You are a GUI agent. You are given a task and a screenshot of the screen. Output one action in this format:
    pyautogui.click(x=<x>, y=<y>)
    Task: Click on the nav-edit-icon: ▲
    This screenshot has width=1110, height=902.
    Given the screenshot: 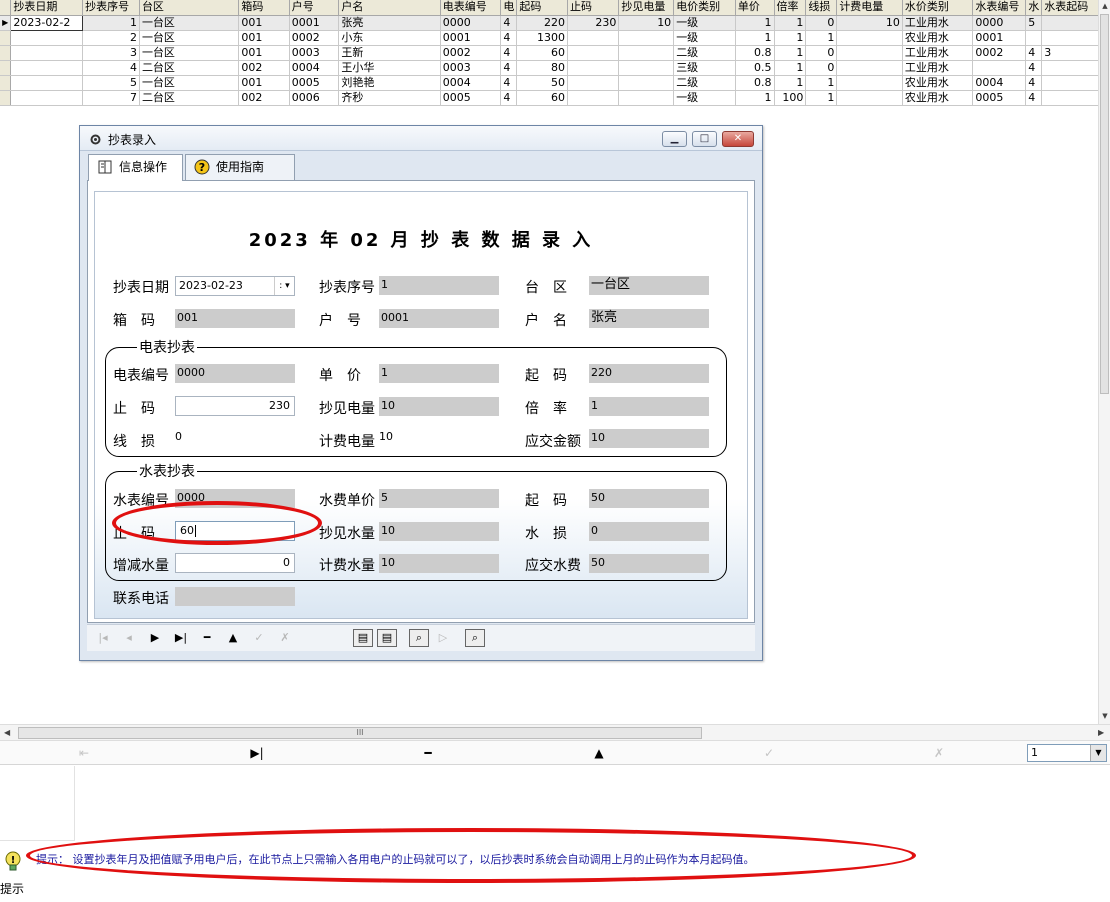 What is the action you would take?
    pyautogui.click(x=599, y=753)
    